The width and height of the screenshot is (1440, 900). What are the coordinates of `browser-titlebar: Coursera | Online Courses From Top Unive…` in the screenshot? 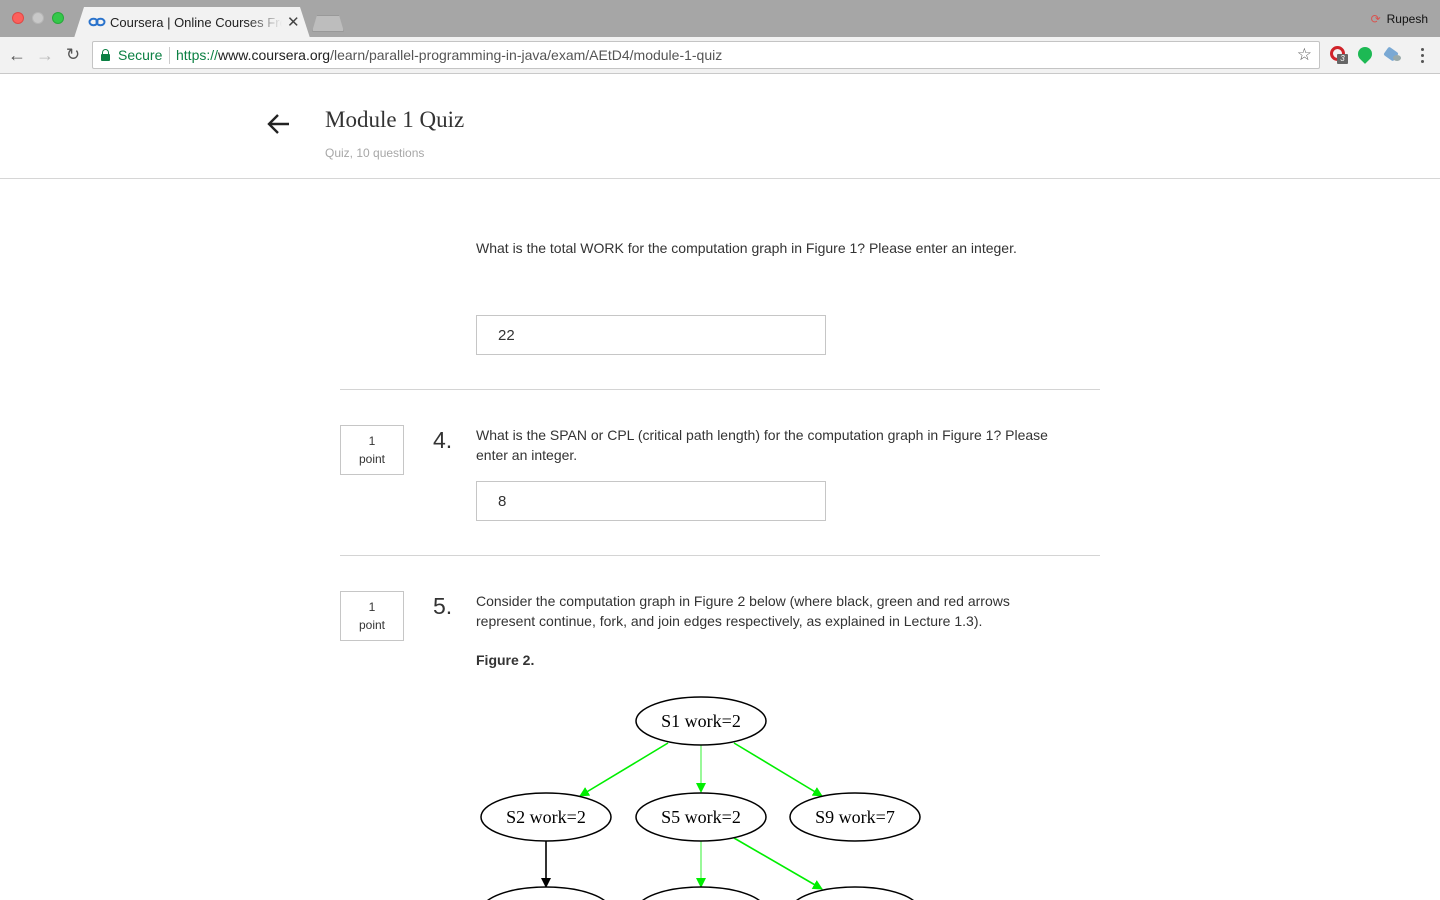 It's located at (720, 19).